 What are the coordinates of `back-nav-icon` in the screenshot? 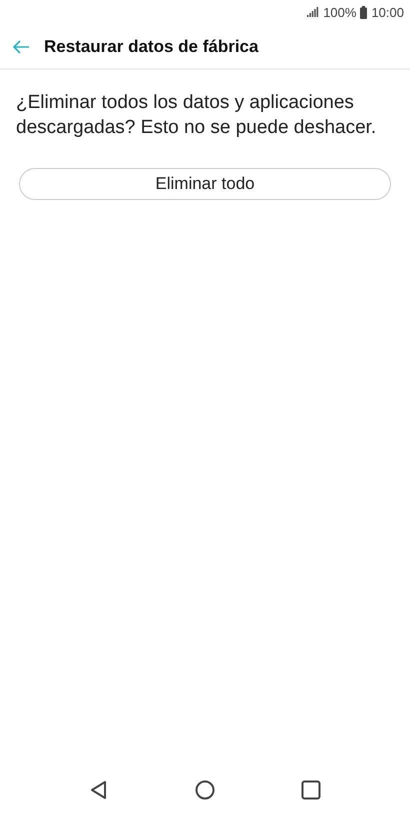 It's located at (99, 790).